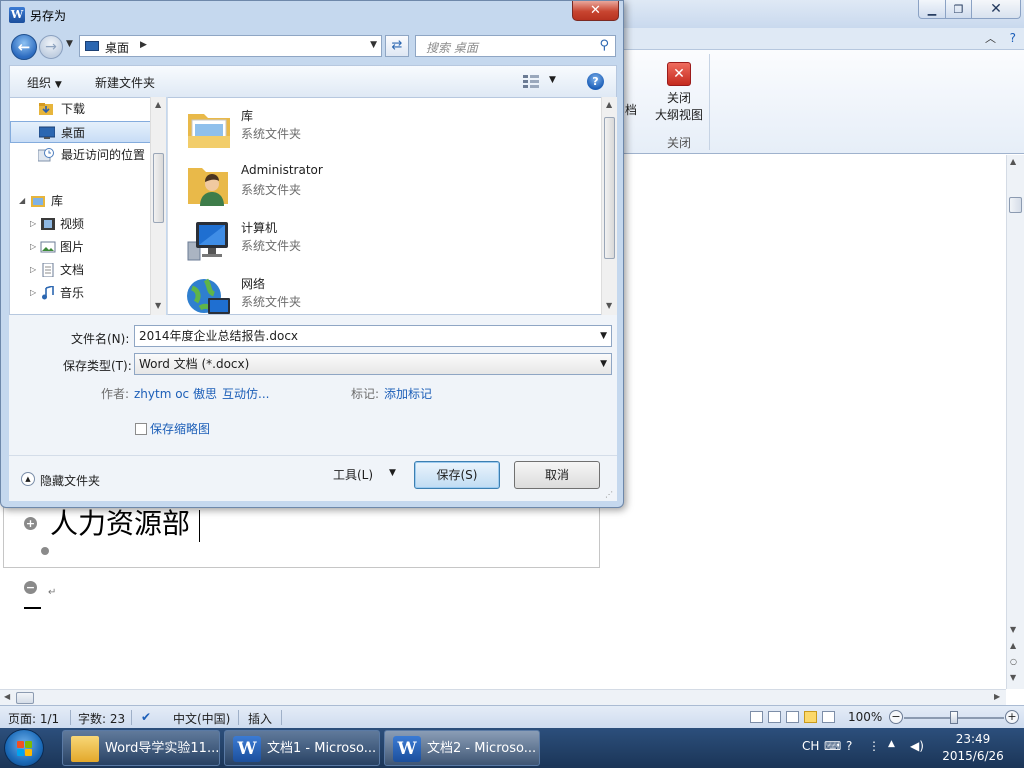 The height and width of the screenshot is (768, 1024). What do you see at coordinates (69, 44) in the screenshot?
I see `recent-locations-icon: ▼` at bounding box center [69, 44].